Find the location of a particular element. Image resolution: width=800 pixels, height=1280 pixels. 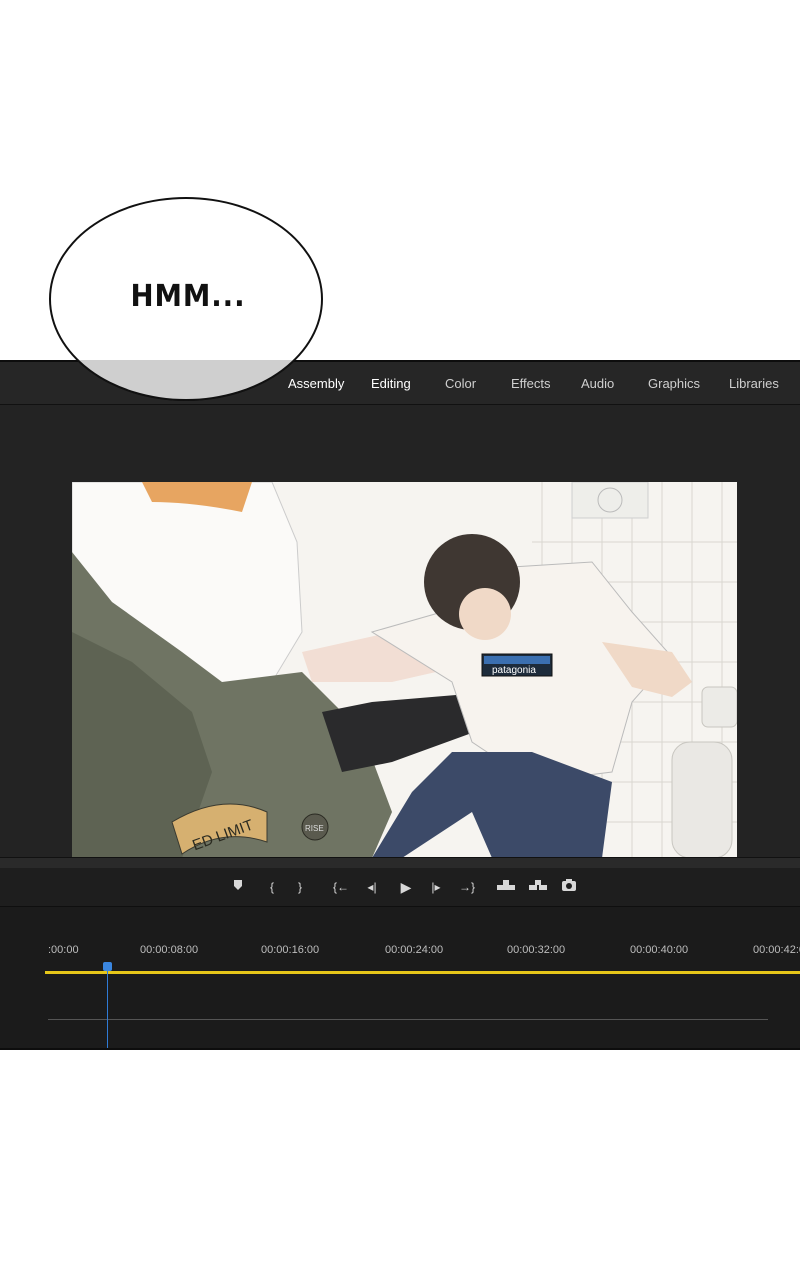

tab-graphics: Graphics is located at coordinates (674, 383).